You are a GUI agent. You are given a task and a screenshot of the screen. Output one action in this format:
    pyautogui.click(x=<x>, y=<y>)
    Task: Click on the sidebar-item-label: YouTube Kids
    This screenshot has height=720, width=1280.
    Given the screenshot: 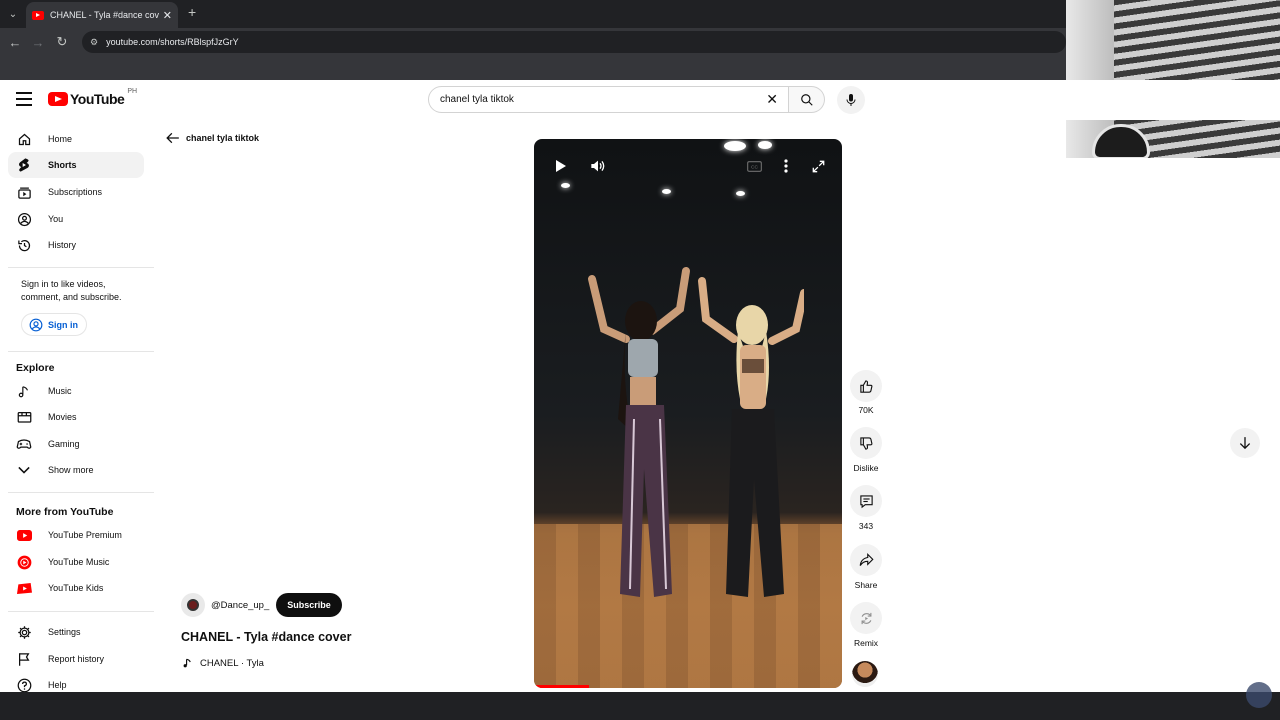 What is the action you would take?
    pyautogui.click(x=76, y=588)
    